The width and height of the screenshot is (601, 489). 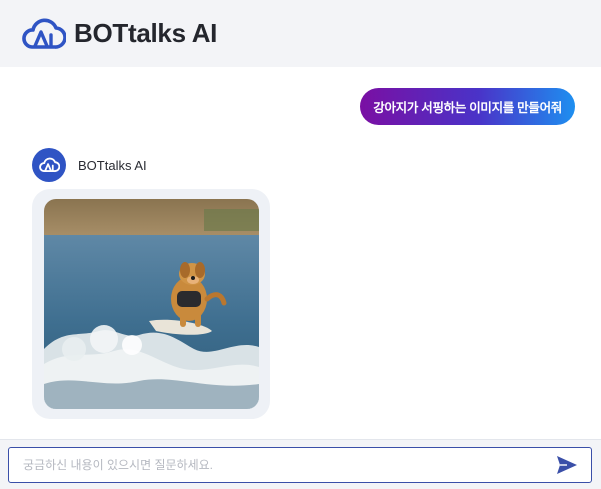 What do you see at coordinates (146, 33) in the screenshot?
I see `brand-title: BOTtalks AI` at bounding box center [146, 33].